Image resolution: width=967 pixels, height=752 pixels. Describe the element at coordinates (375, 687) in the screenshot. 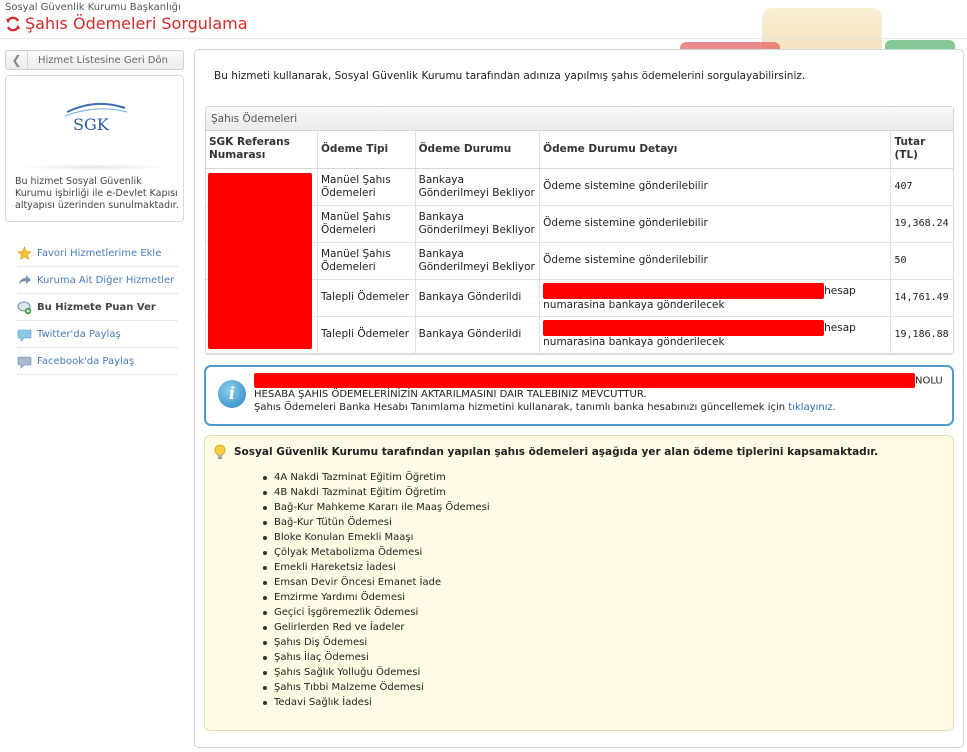

I see `list-item: Şahıs Tıbbi Malzeme Ödemesi` at that location.